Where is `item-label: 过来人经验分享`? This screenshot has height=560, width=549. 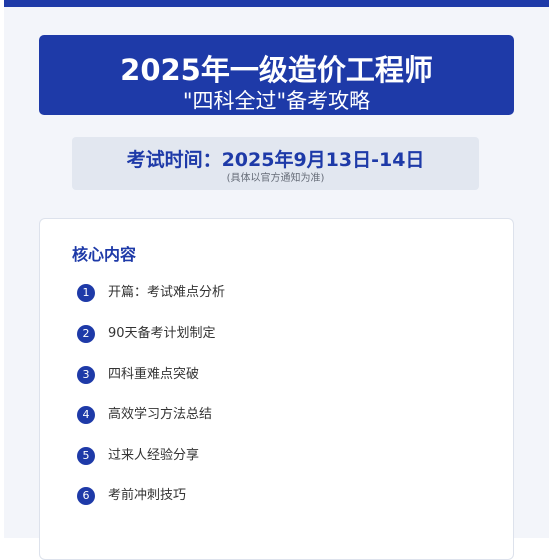
item-label: 过来人经验分享 is located at coordinates (154, 455).